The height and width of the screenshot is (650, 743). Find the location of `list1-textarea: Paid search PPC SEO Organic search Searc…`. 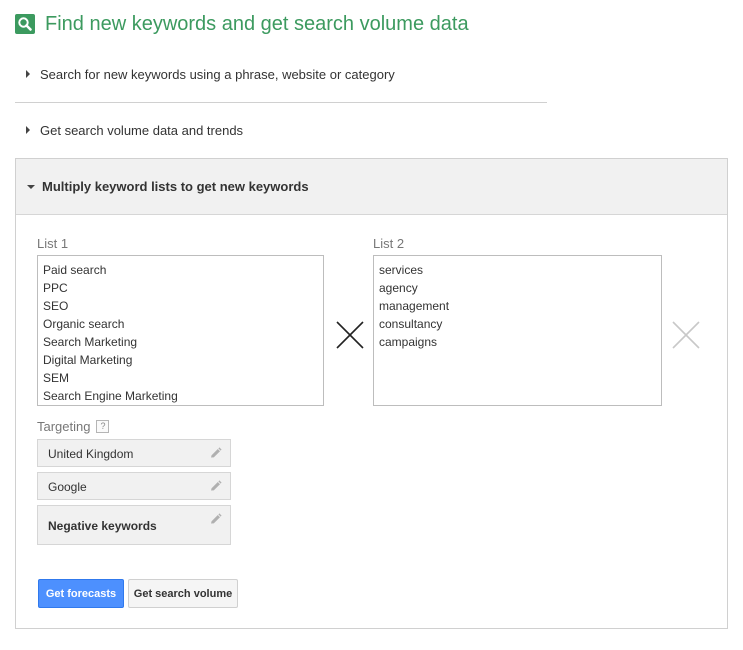

list1-textarea: Paid search PPC SEO Organic search Searc… is located at coordinates (180, 330).